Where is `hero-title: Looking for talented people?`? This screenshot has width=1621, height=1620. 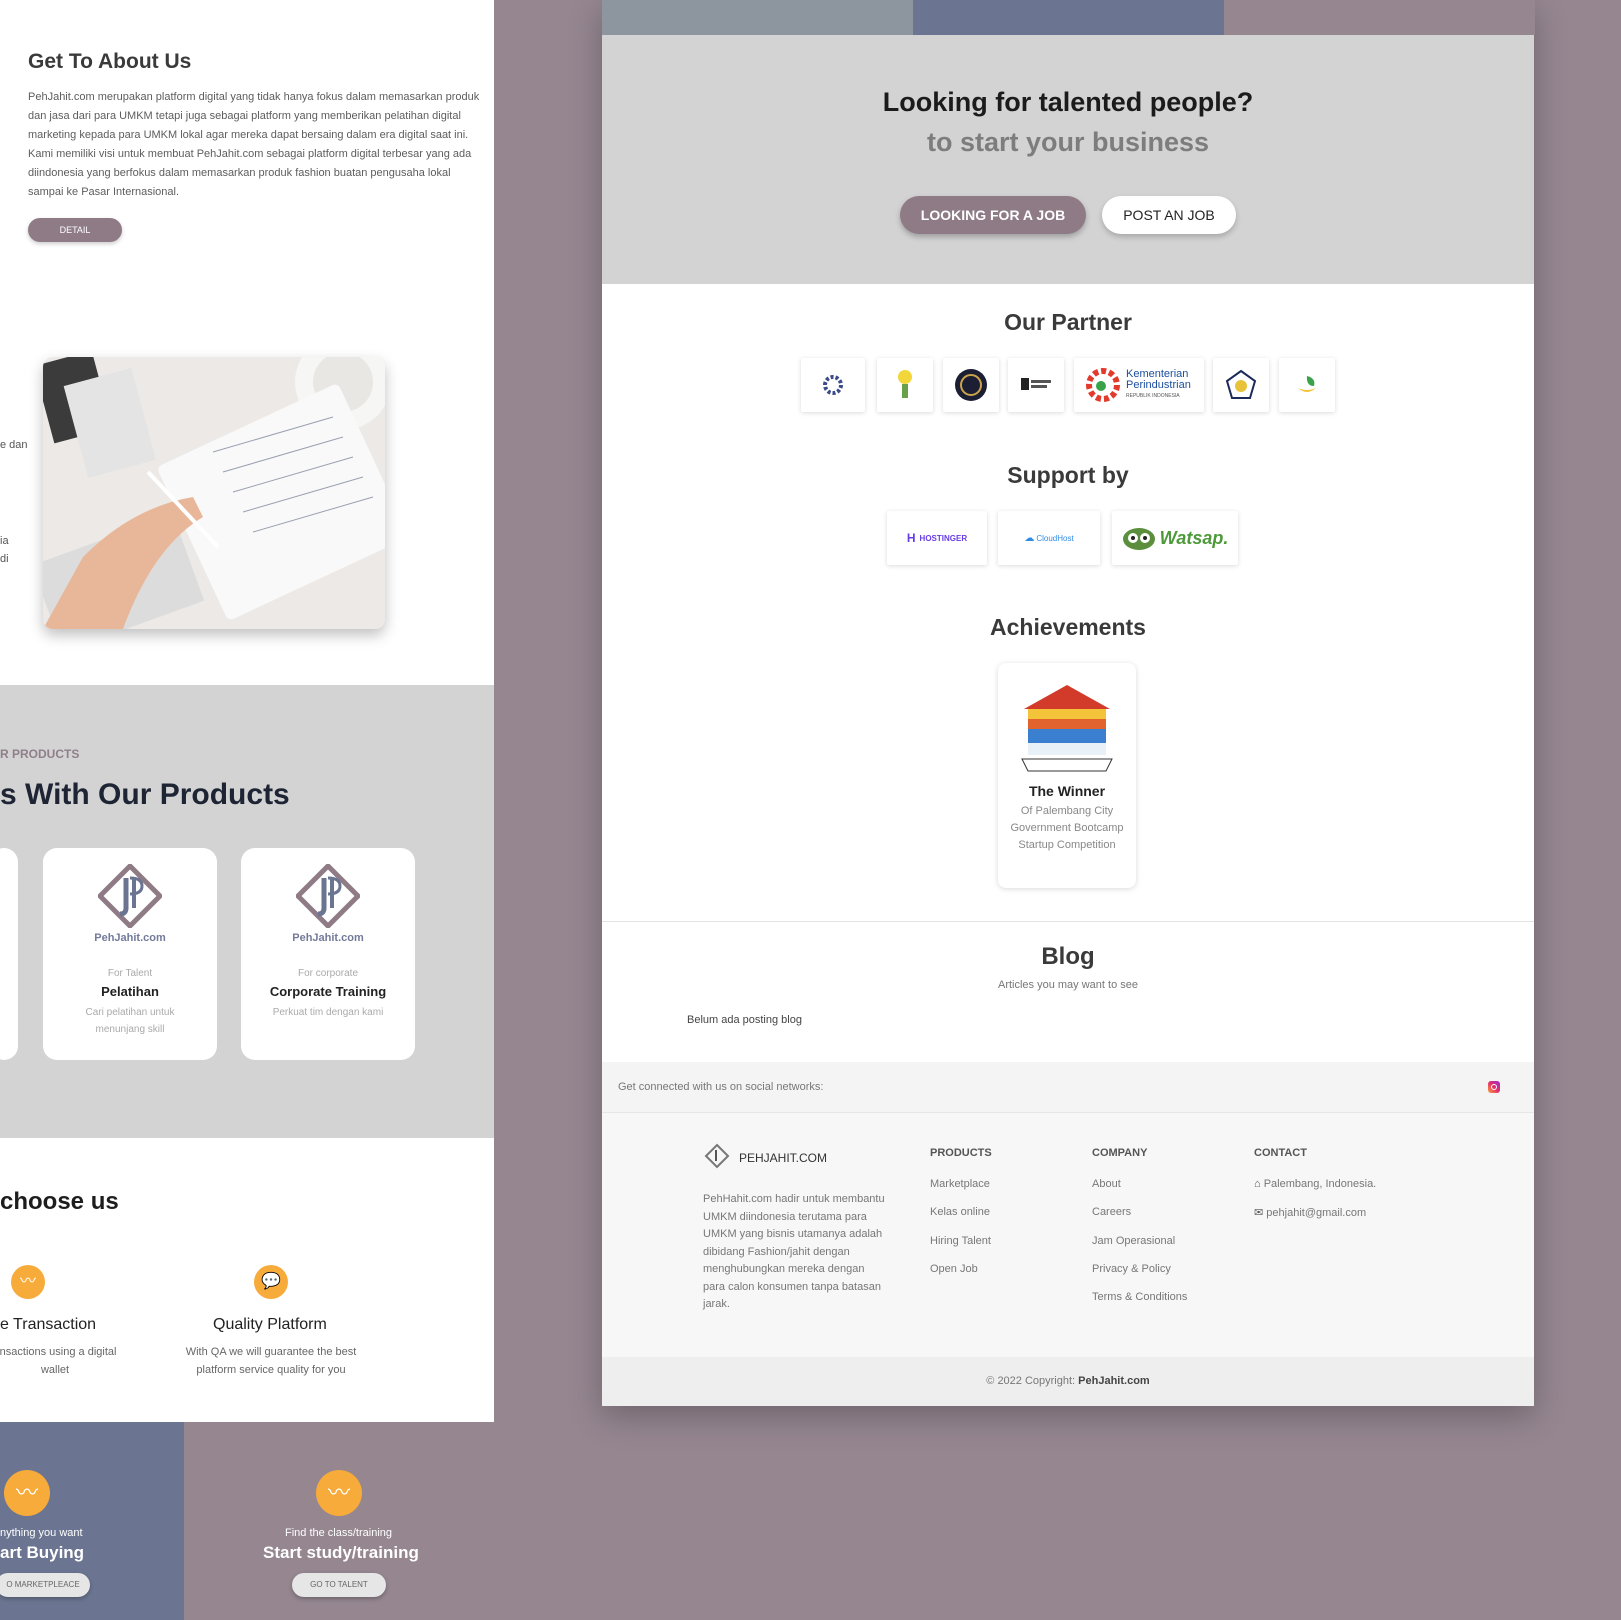
hero-title: Looking for talented people? is located at coordinates (1068, 102).